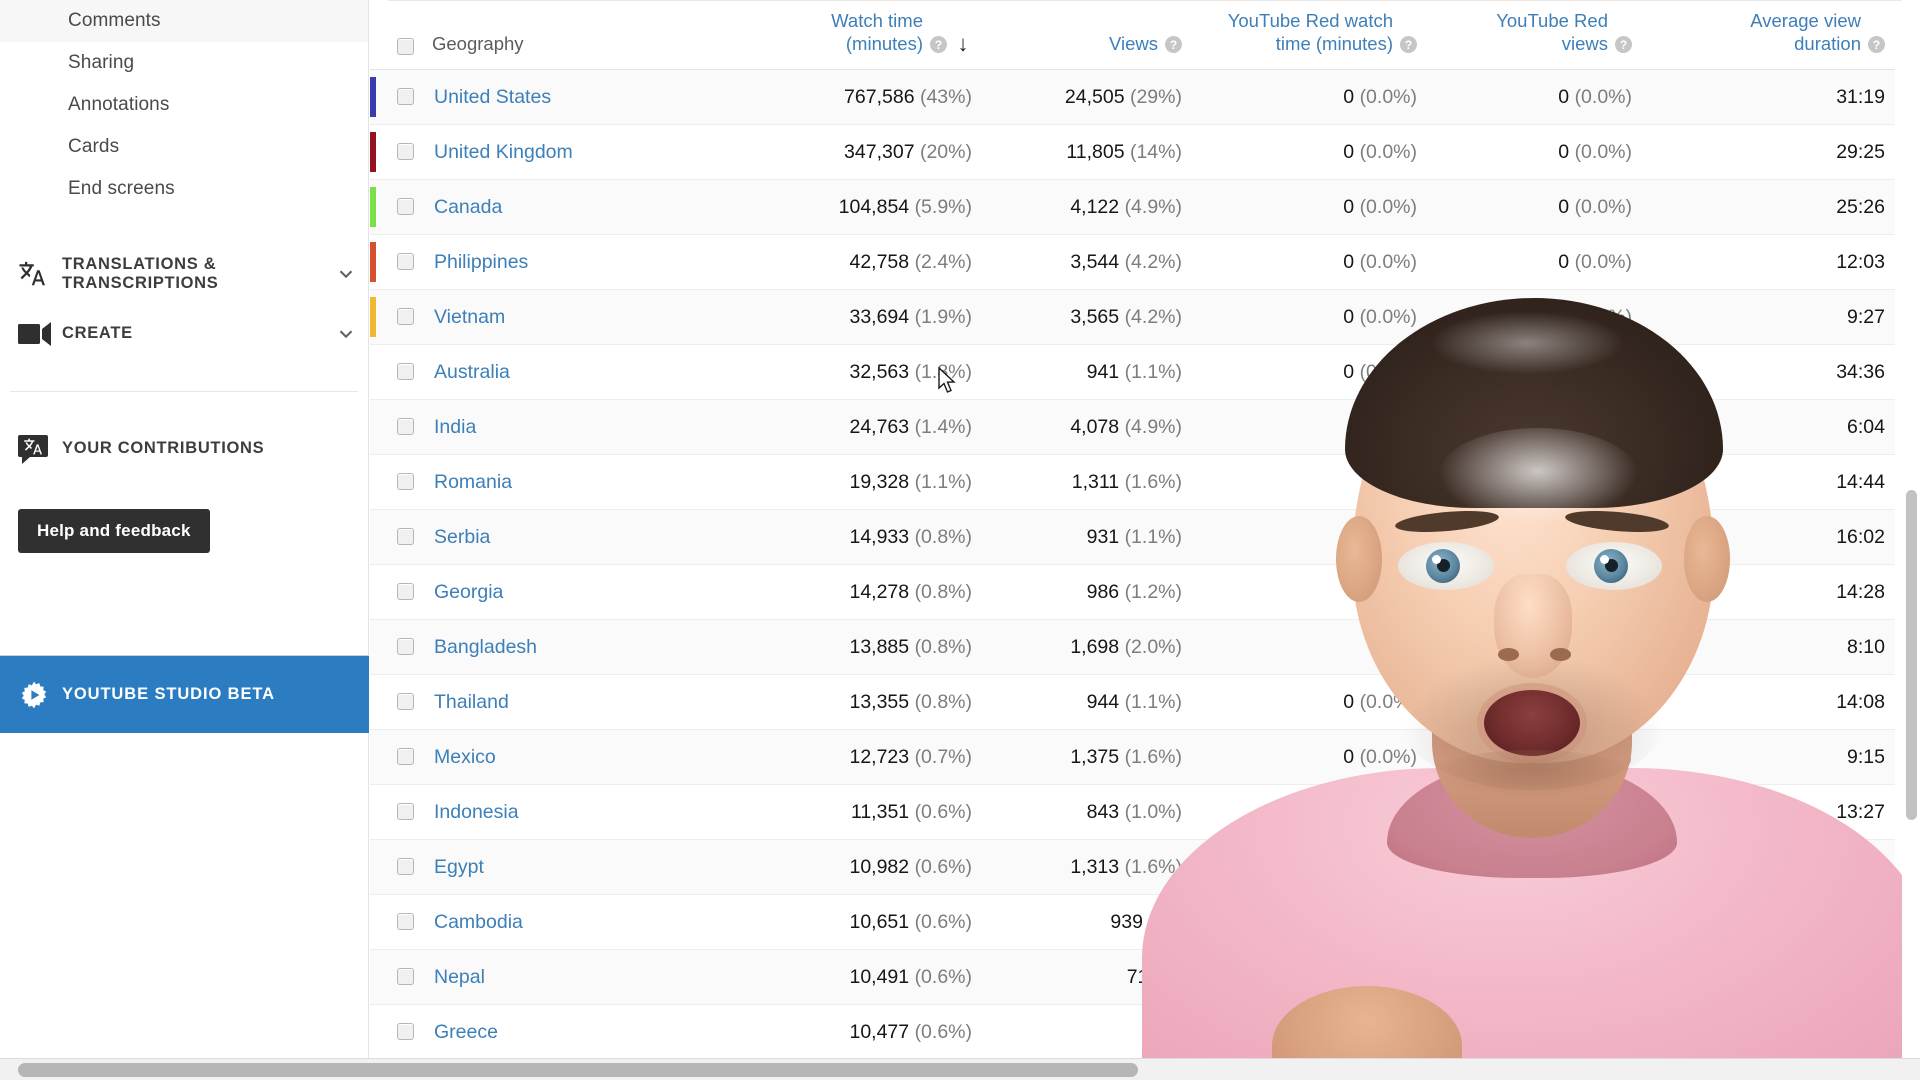  I want to click on geography-link: Canada, so click(593, 207).